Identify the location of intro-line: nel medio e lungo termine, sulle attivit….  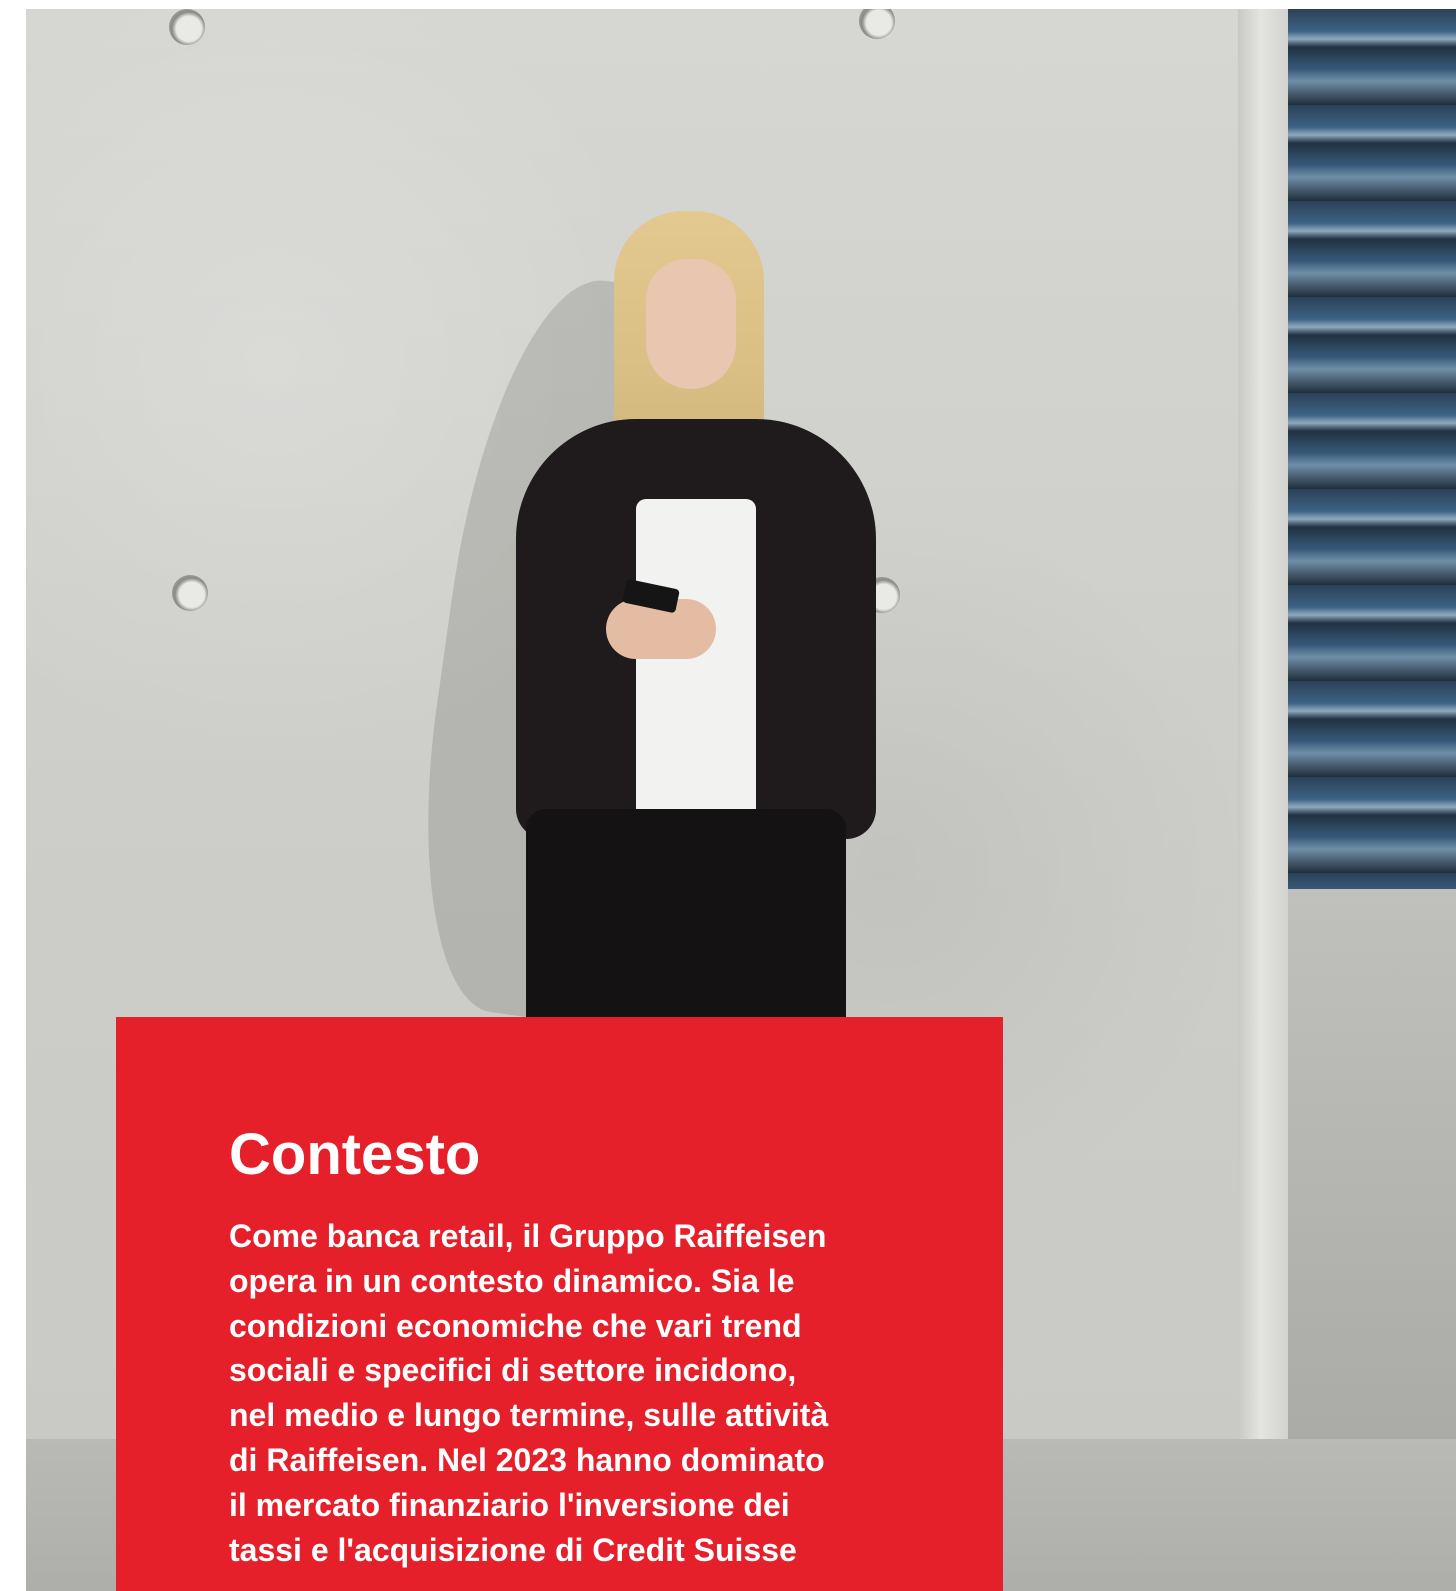
(529, 1415).